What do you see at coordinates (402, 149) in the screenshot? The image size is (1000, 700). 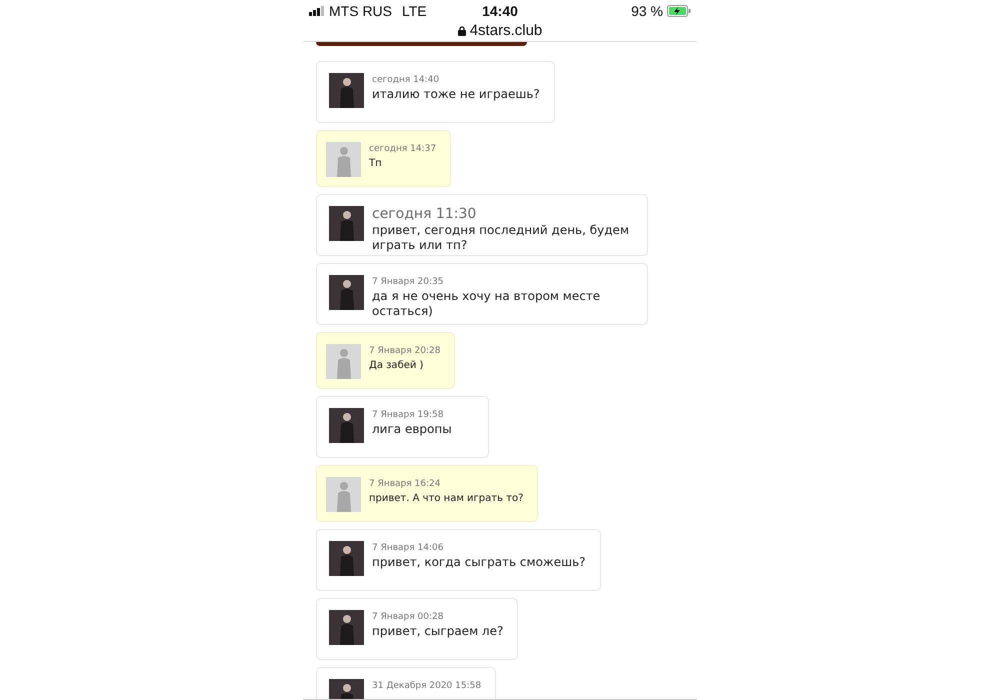 I see `message-time: сегодня 14:37` at bounding box center [402, 149].